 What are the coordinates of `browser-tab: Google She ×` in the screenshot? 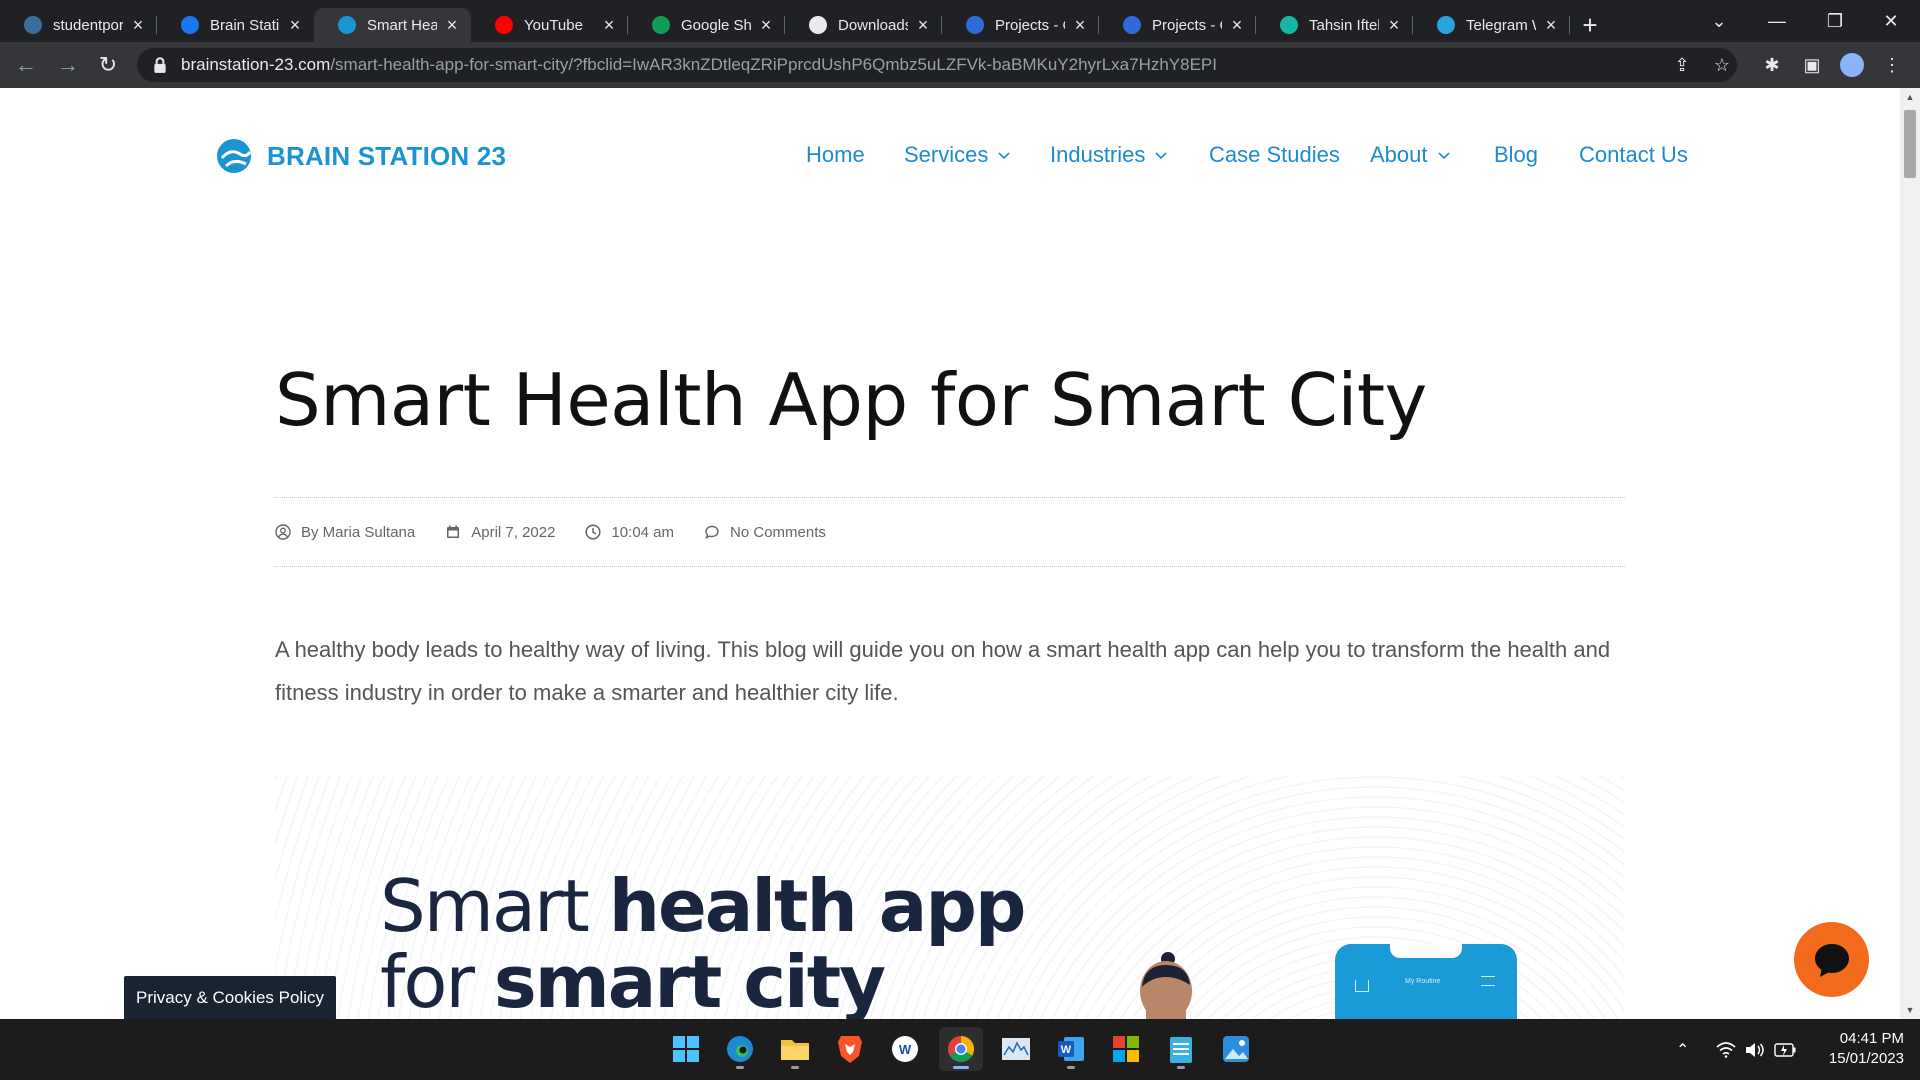 It's located at (706, 25).